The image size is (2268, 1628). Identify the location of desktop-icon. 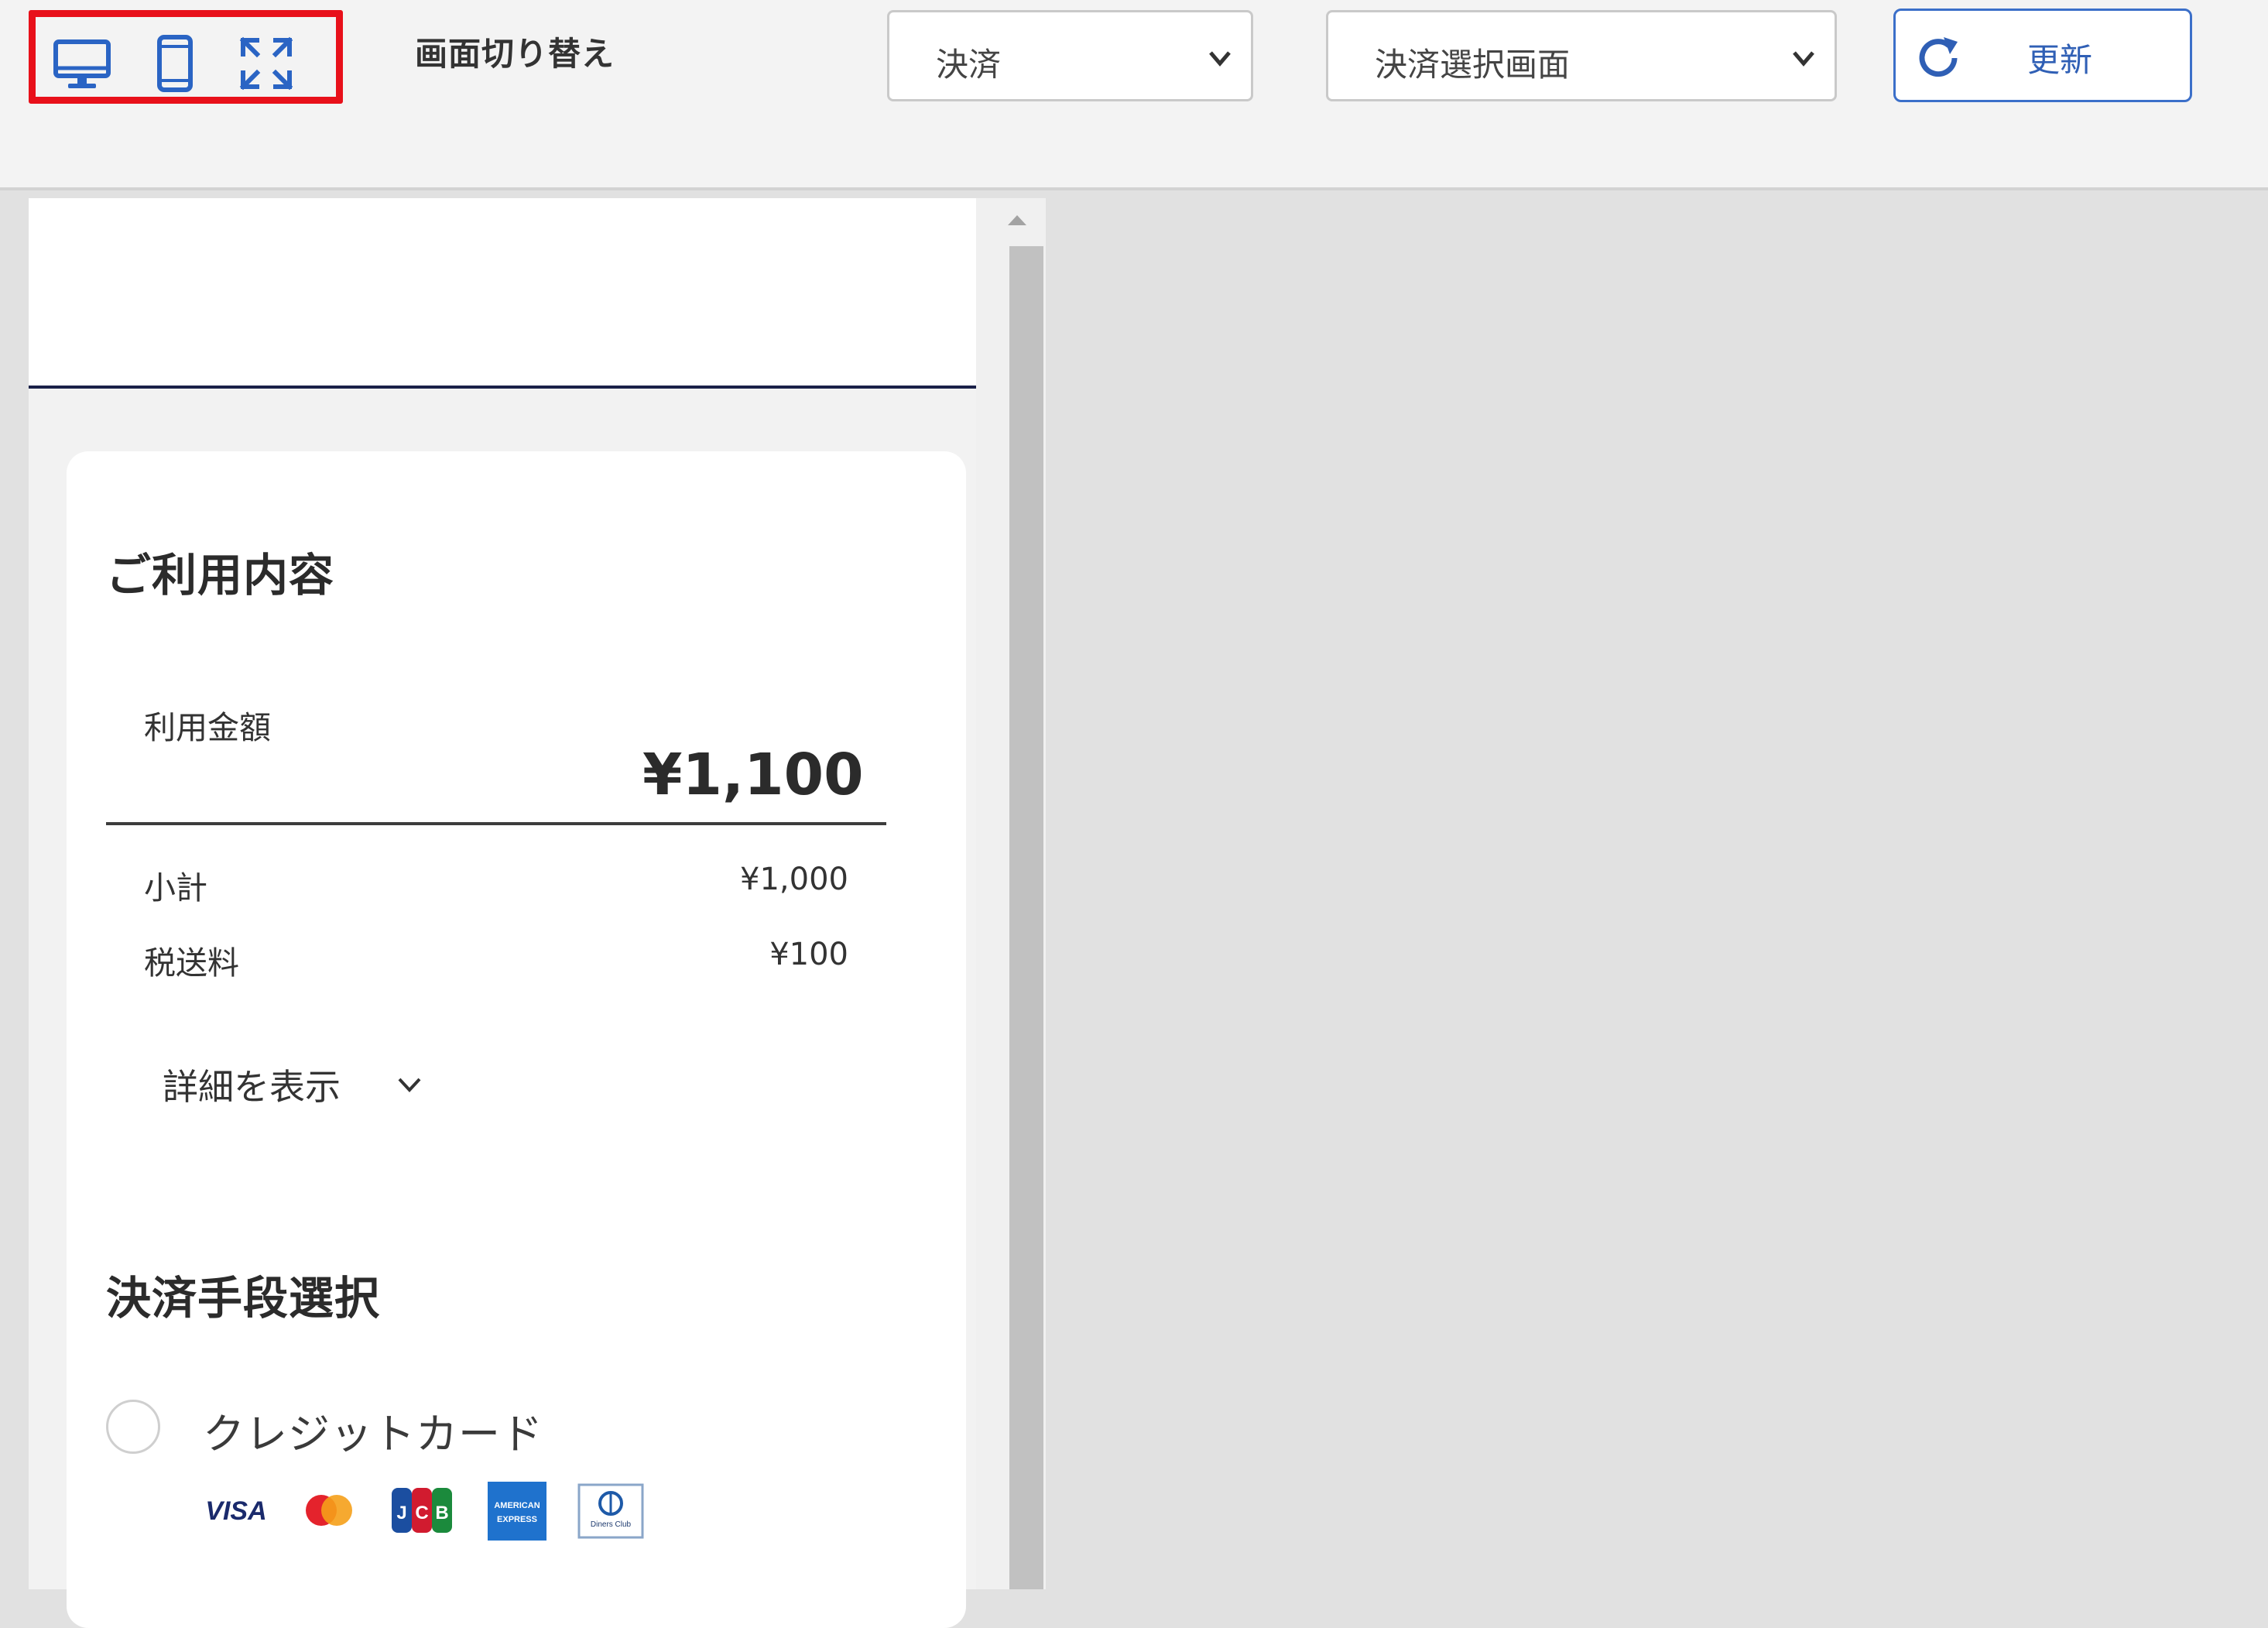
(82, 63).